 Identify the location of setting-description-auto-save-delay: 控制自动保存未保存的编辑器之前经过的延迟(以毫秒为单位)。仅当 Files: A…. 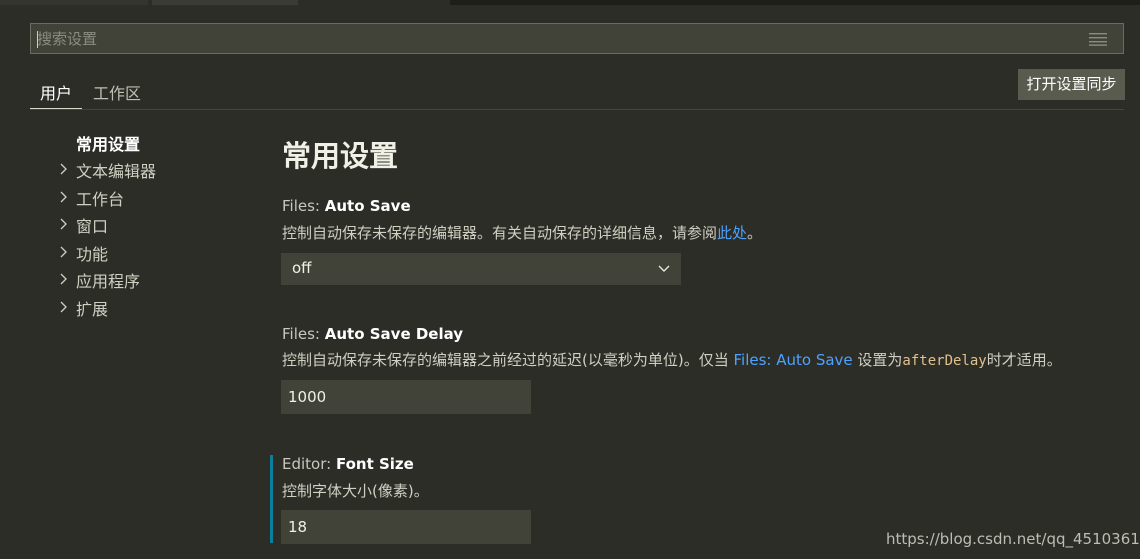
(672, 359).